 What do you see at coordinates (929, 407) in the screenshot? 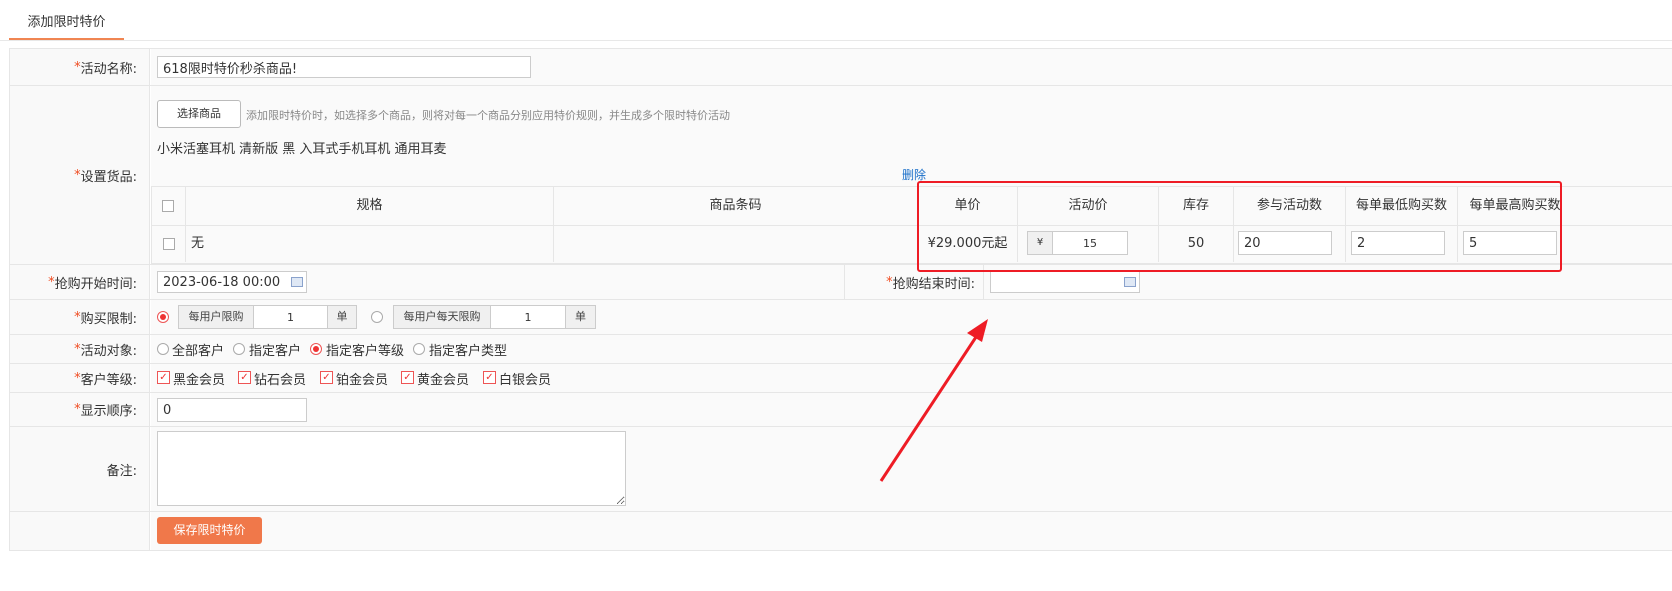
I see `arrow-shaft` at bounding box center [929, 407].